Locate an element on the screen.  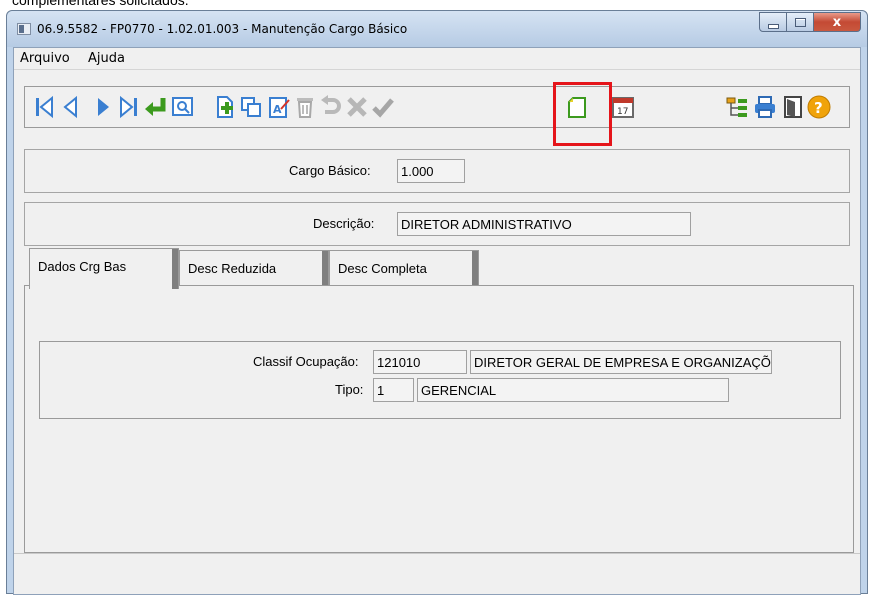
add-icon is located at coordinates (225, 107).